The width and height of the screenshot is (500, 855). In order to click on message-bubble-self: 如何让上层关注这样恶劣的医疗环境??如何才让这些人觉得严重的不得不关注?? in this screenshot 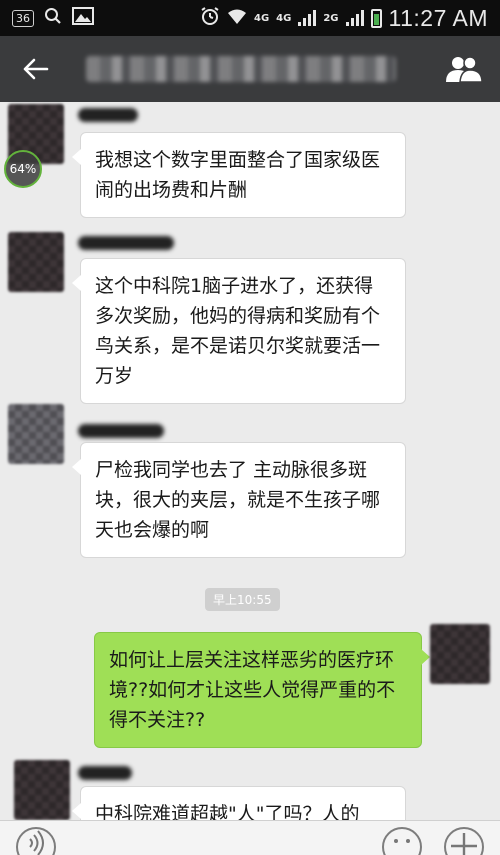, I will do `click(262, 690)`.